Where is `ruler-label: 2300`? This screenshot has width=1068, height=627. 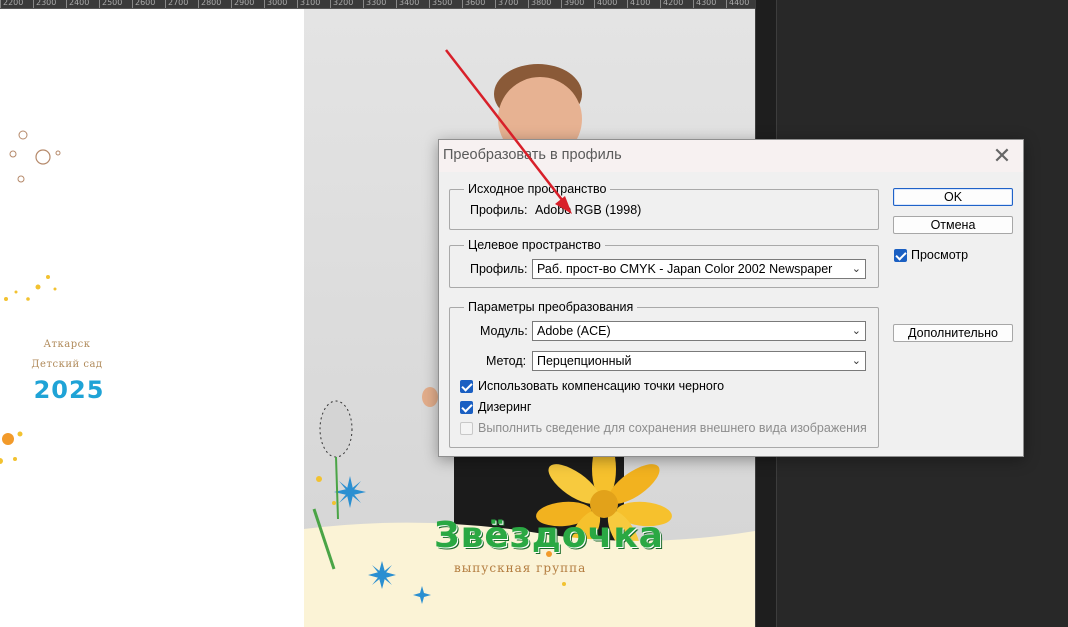 ruler-label: 2300 is located at coordinates (46, 3).